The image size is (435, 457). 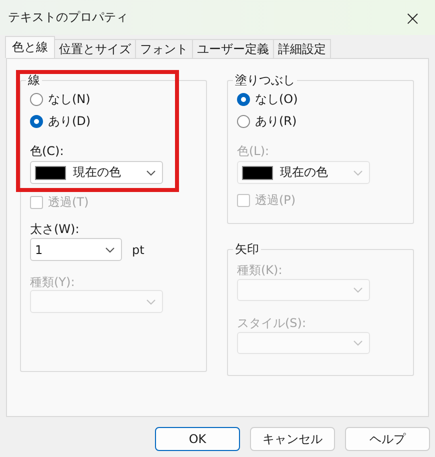 What do you see at coordinates (69, 121) in the screenshot?
I see `option-label: あり(D)` at bounding box center [69, 121].